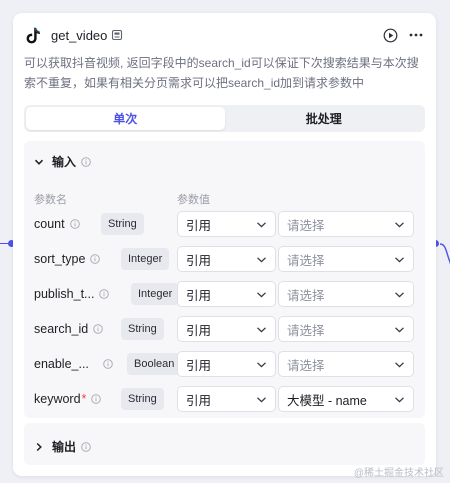 This screenshot has height=483, width=450. I want to click on watermark: @稀土掘金技术社区, so click(398, 473).